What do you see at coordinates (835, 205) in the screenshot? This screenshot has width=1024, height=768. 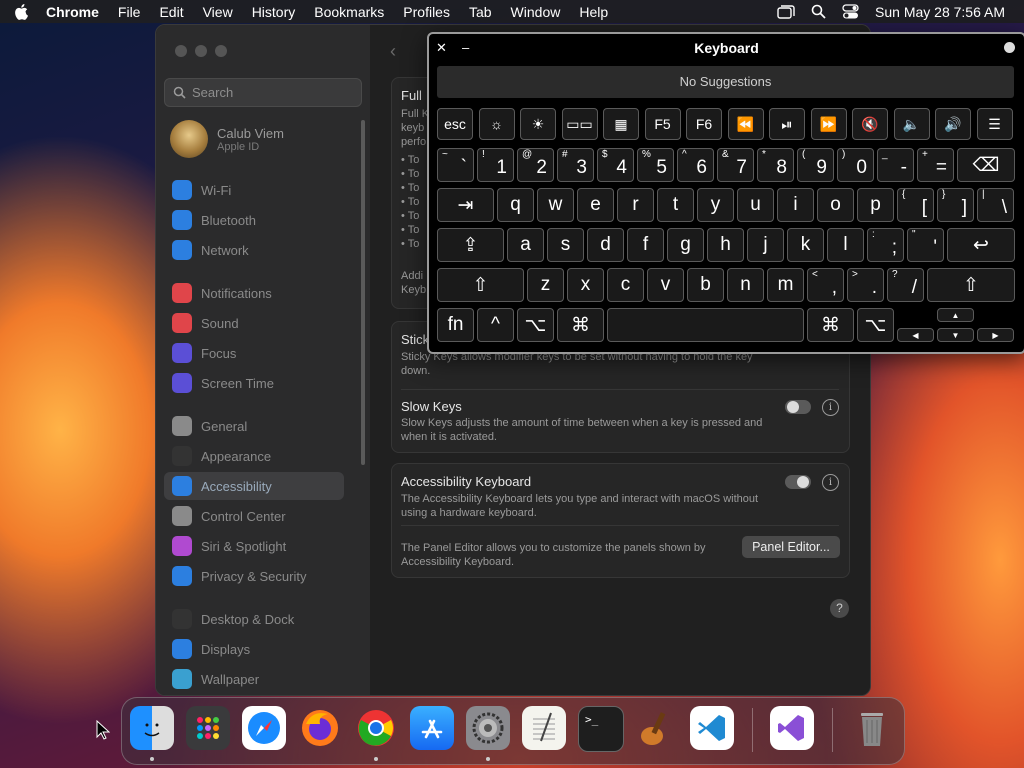 I see `key-o: o` at bounding box center [835, 205].